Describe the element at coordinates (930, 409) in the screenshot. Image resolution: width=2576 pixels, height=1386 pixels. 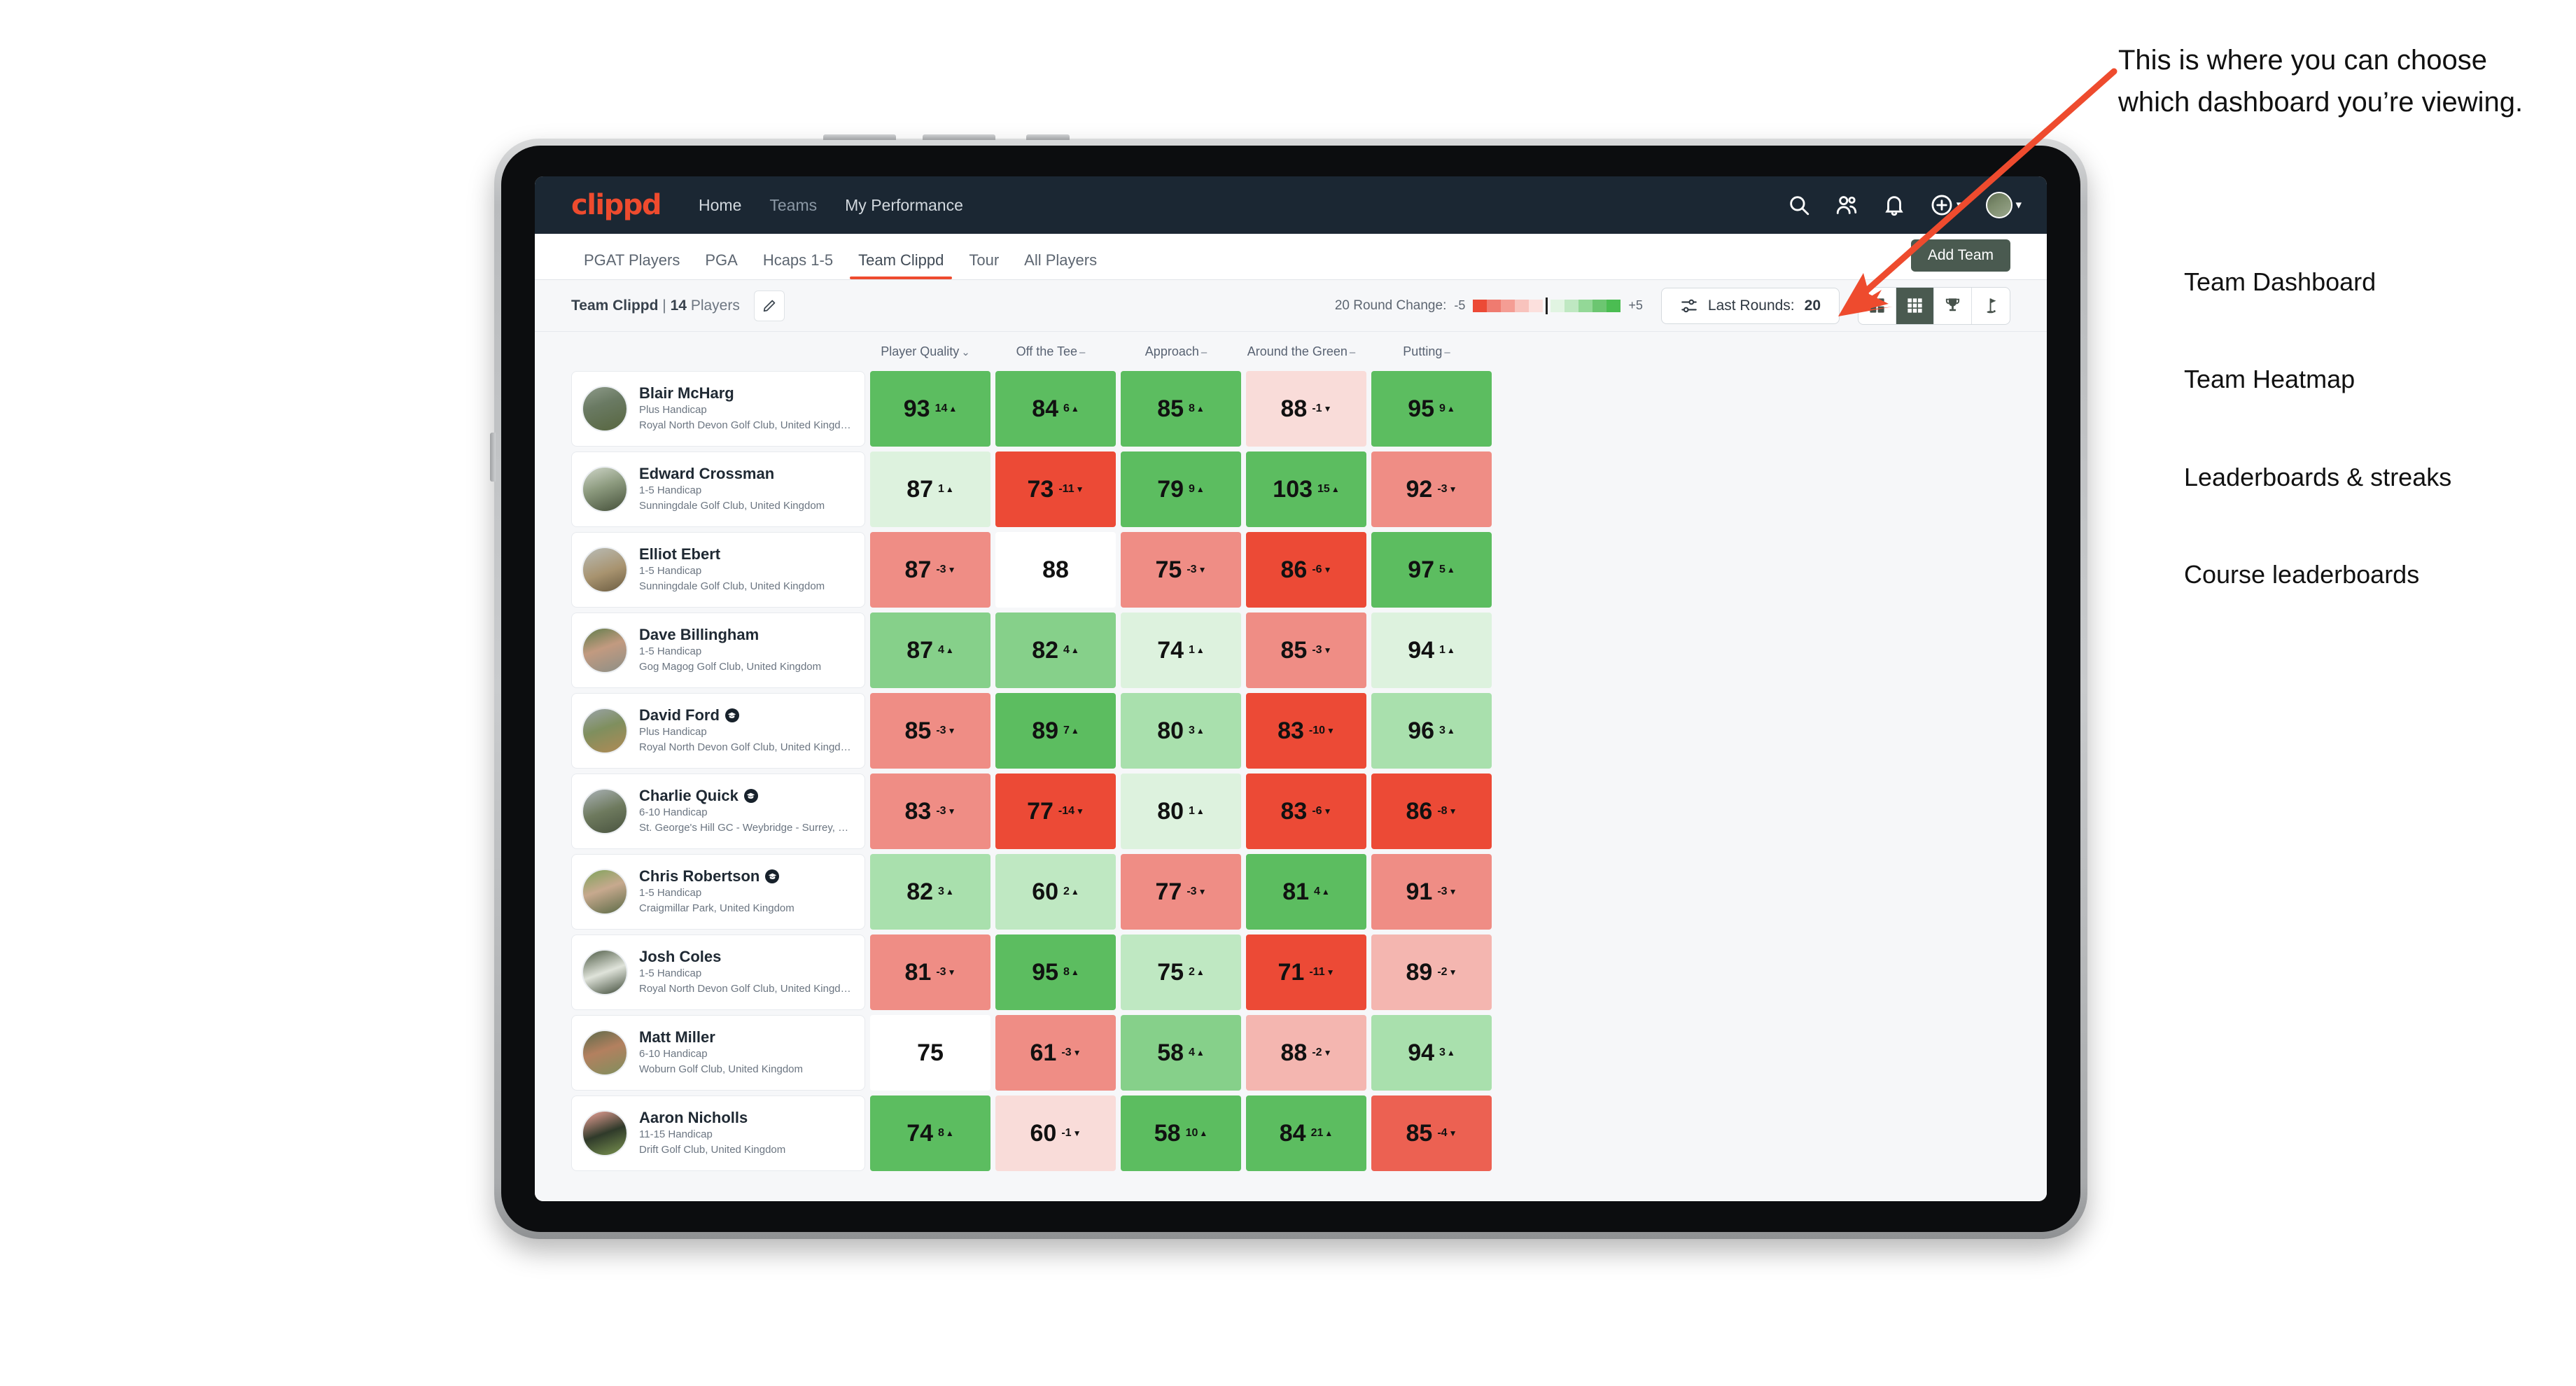
I see `heatmap-cell: 93 14 ▲` at that location.